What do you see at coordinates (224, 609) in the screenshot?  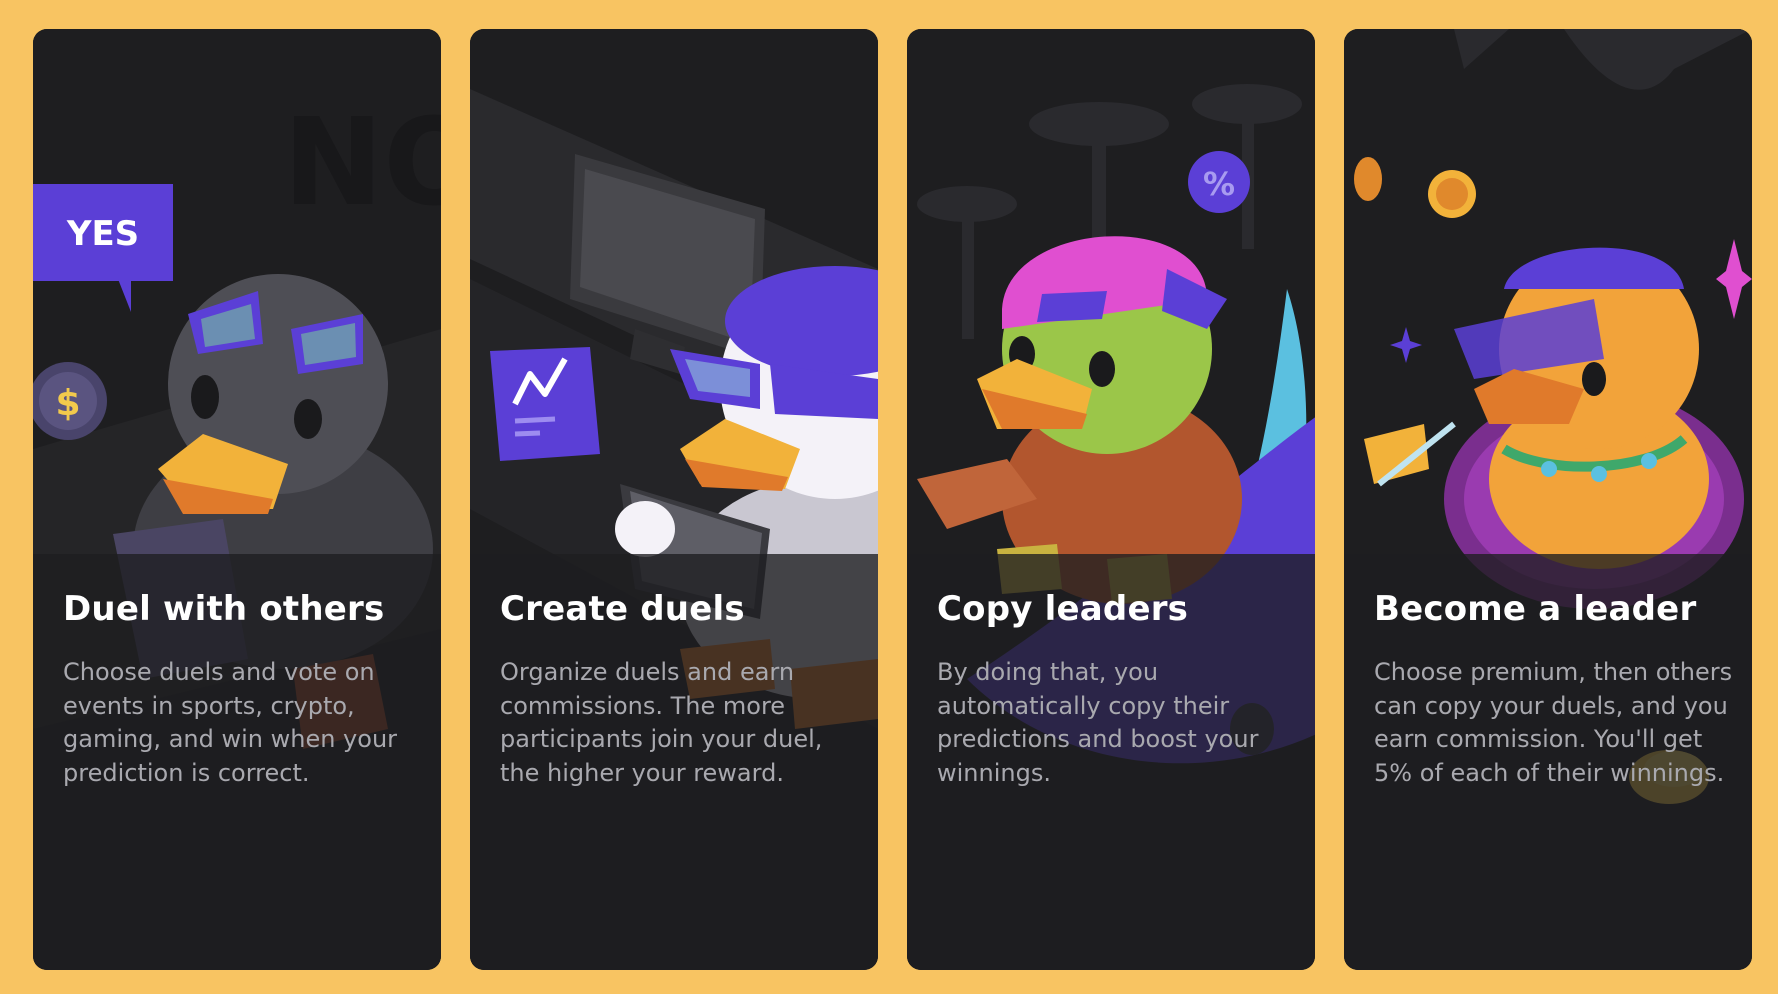 I see `card-title: Duel with others` at bounding box center [224, 609].